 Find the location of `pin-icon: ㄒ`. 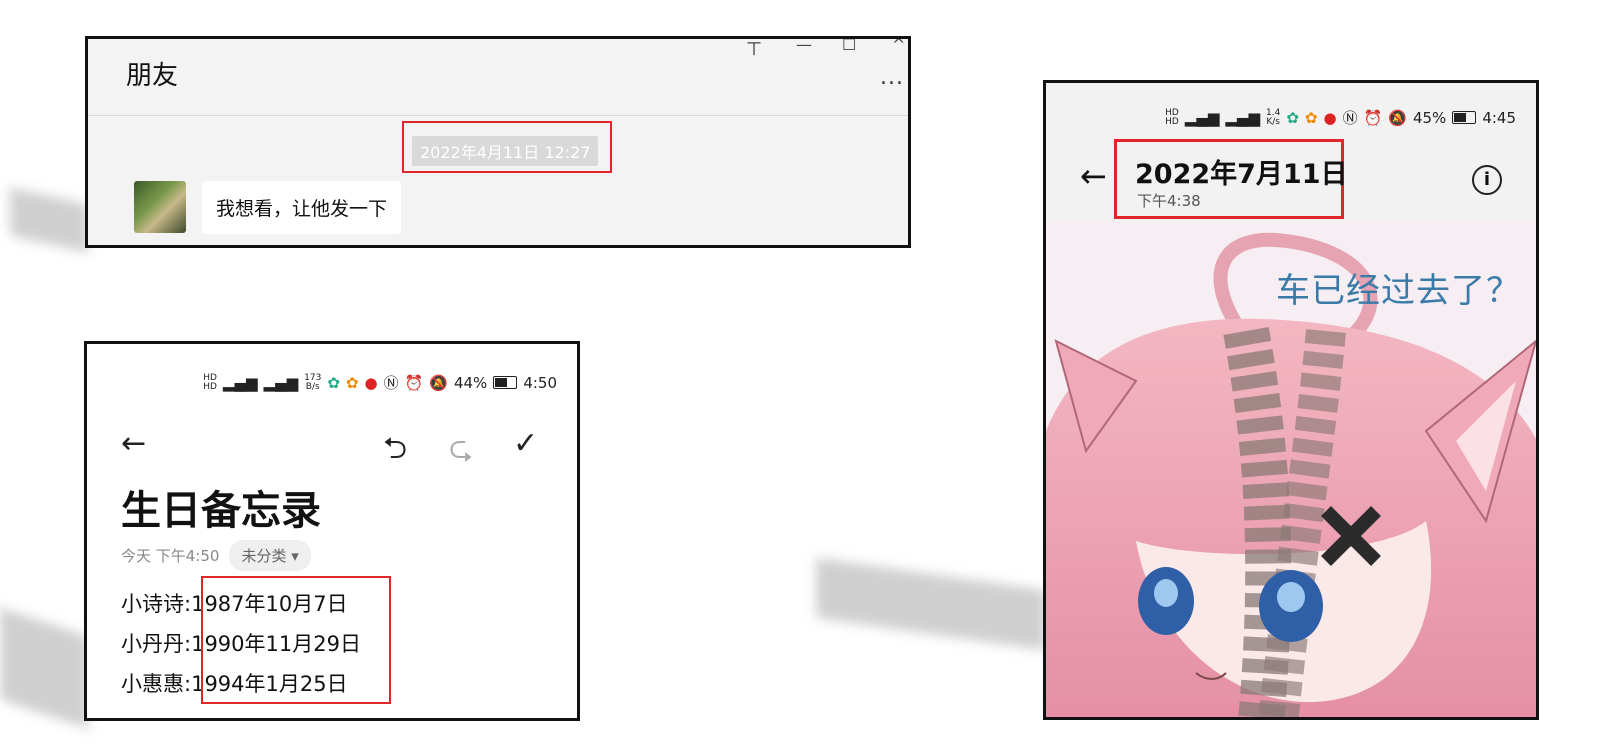

pin-icon: ㄒ is located at coordinates (754, 49).